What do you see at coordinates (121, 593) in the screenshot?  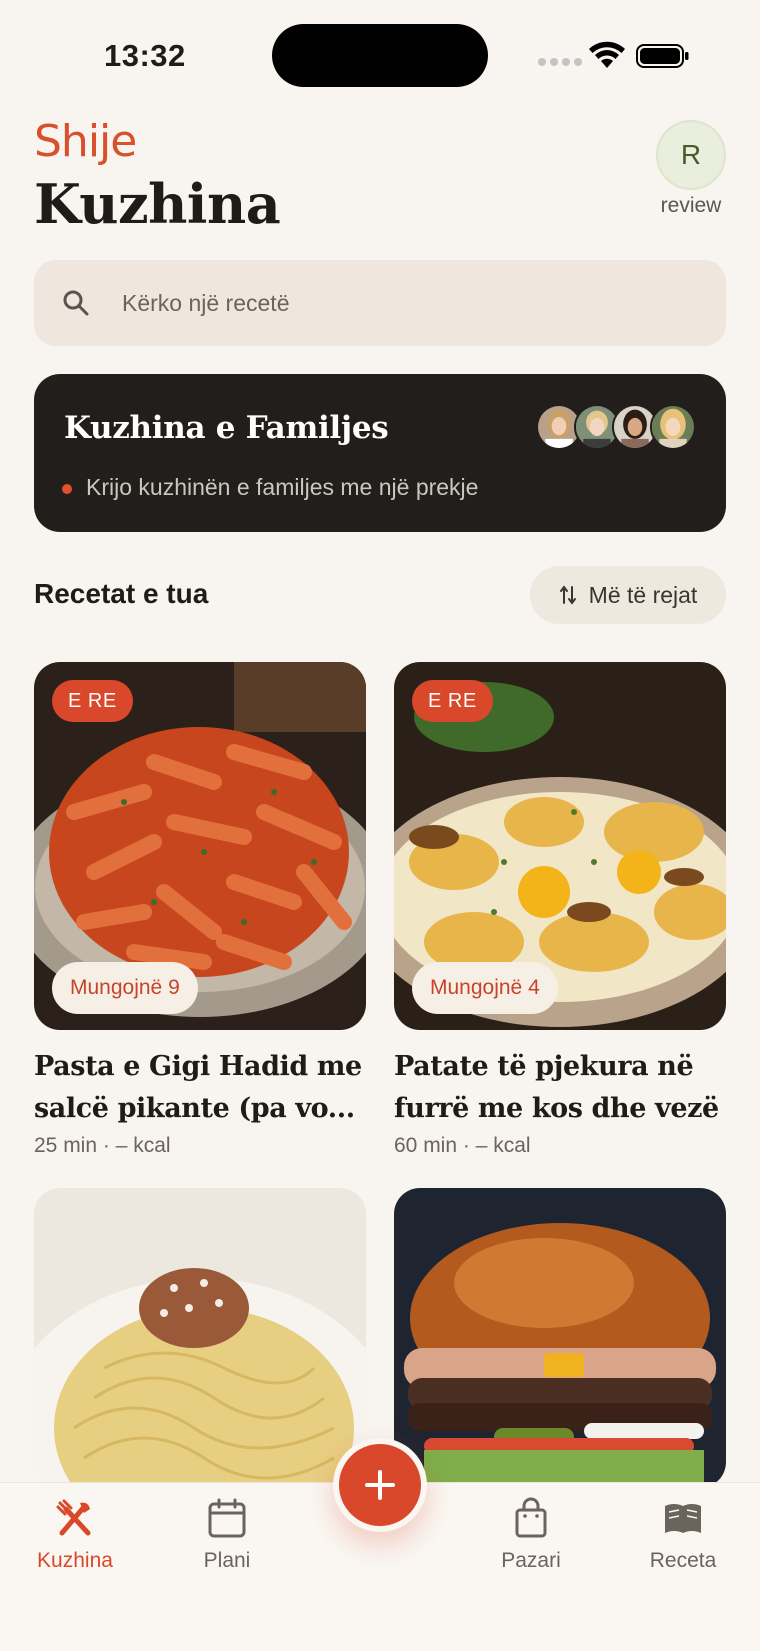 I see `section-title: Recetat e tua` at bounding box center [121, 593].